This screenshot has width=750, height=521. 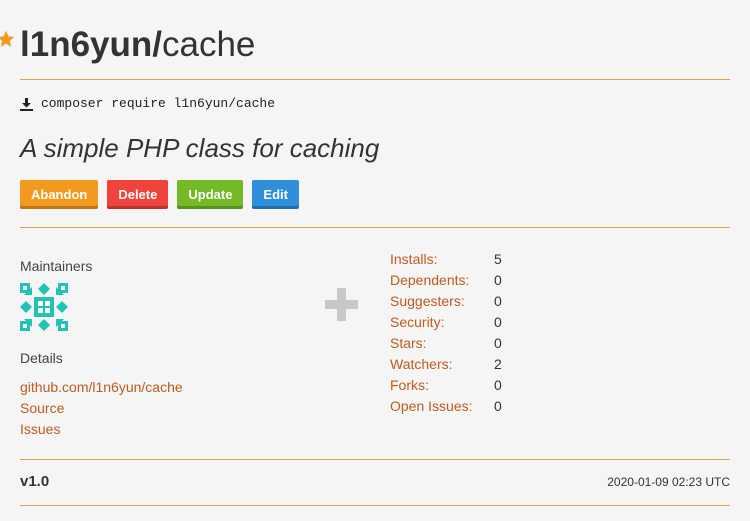 What do you see at coordinates (442, 343) in the screenshot?
I see `stat-label: Stars:` at bounding box center [442, 343].